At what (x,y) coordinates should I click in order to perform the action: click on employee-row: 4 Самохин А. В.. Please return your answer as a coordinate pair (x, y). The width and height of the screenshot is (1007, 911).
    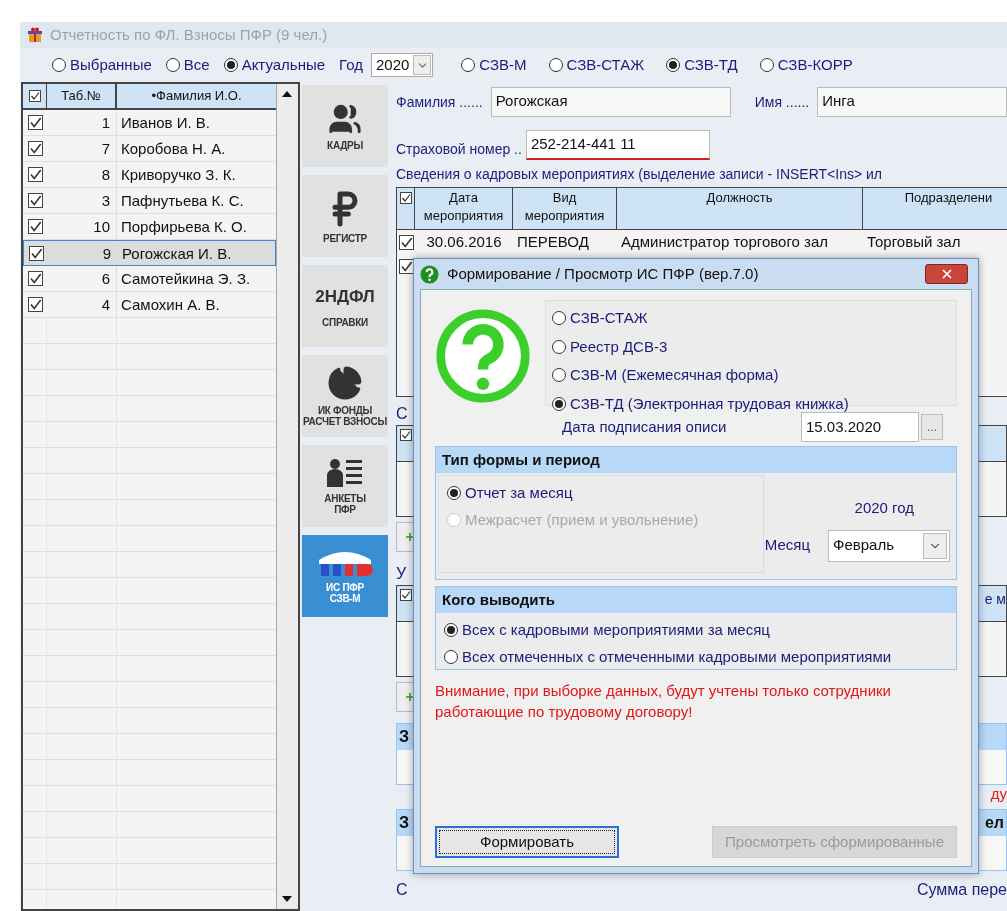
    Looking at the image, I should click on (149, 305).